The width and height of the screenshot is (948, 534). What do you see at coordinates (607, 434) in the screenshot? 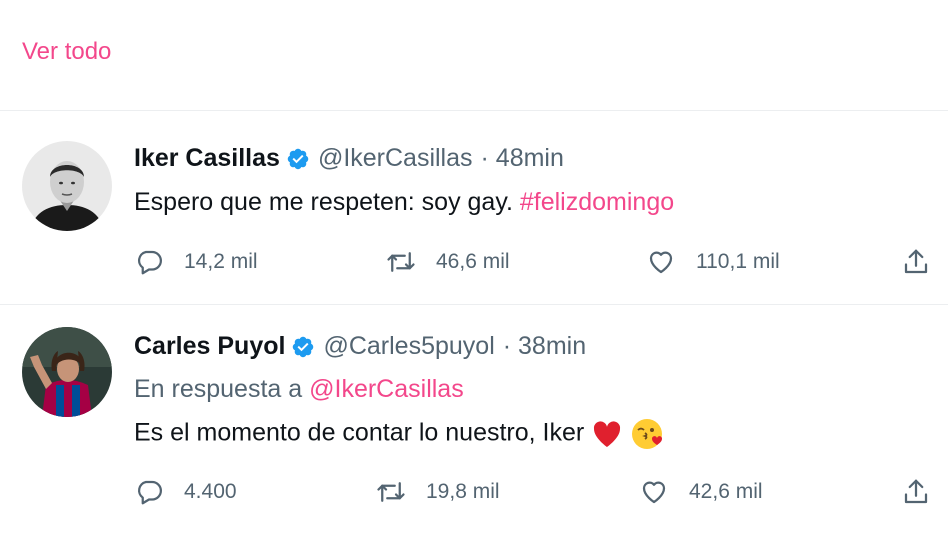
I see `red-heart-icon` at bounding box center [607, 434].